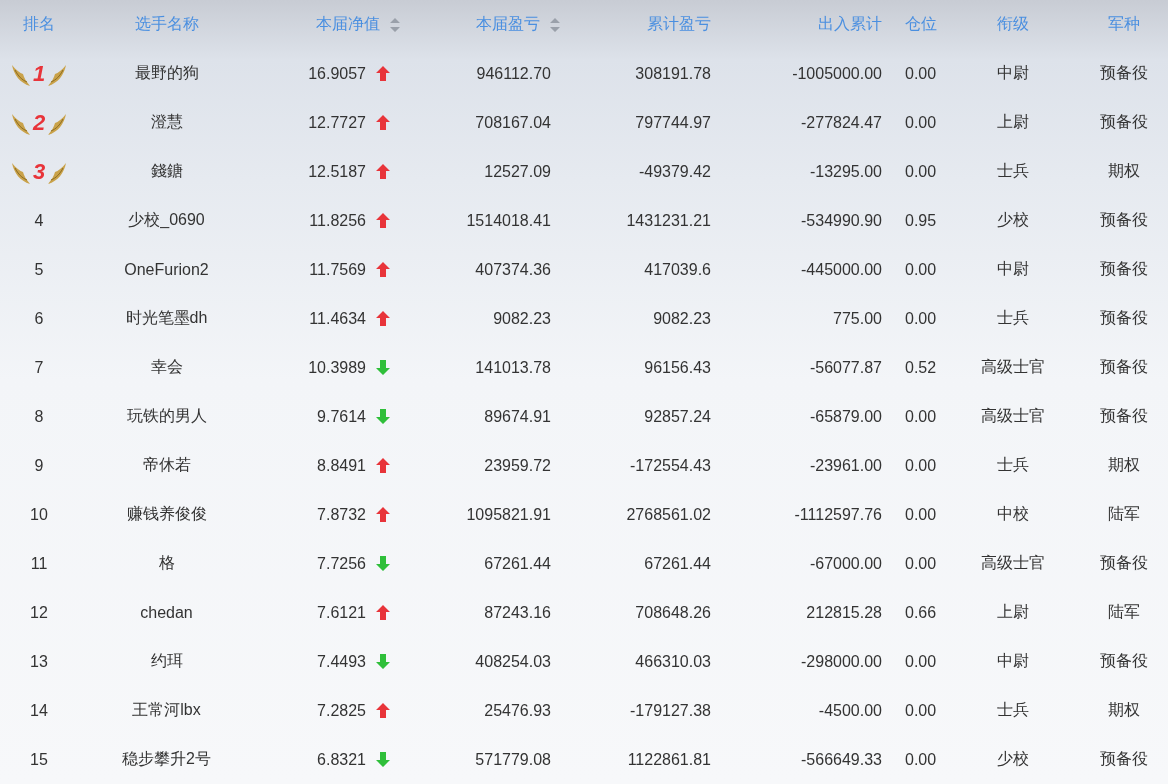  Describe the element at coordinates (1012, 514) in the screenshot. I see `table-cell-text: 中校` at that location.